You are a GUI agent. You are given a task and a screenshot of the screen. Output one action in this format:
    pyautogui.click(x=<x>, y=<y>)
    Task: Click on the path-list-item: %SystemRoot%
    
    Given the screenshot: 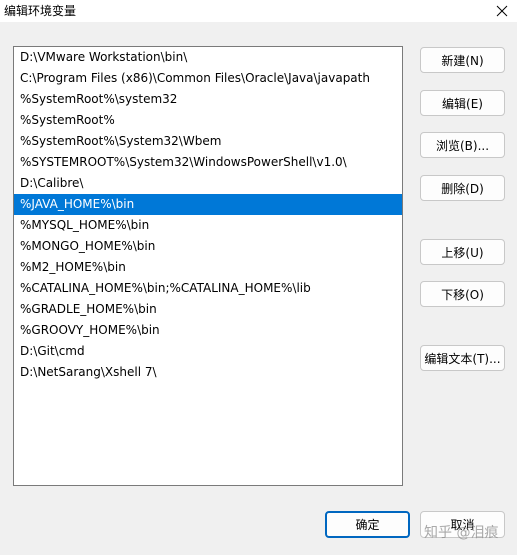 What is the action you would take?
    pyautogui.click(x=208, y=120)
    